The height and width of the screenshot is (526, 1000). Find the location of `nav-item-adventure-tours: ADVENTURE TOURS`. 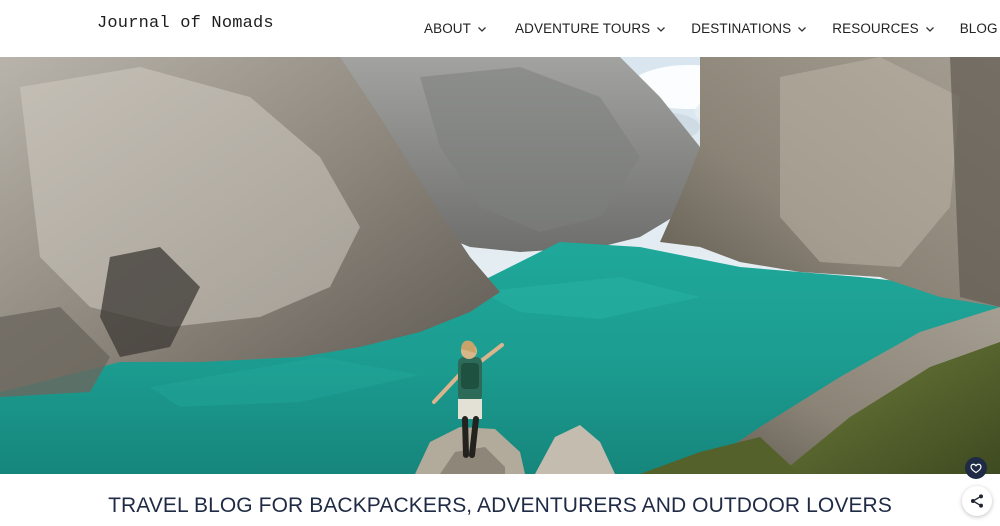

nav-item-adventure-tours: ADVENTURE TOURS is located at coordinates (590, 28).